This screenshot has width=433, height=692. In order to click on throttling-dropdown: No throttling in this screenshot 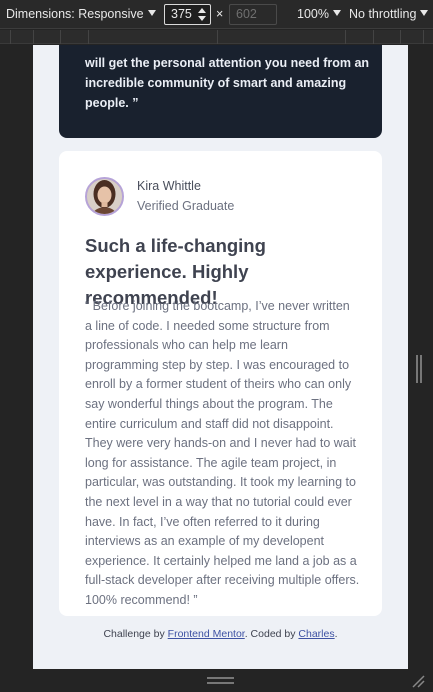, I will do `click(389, 14)`.